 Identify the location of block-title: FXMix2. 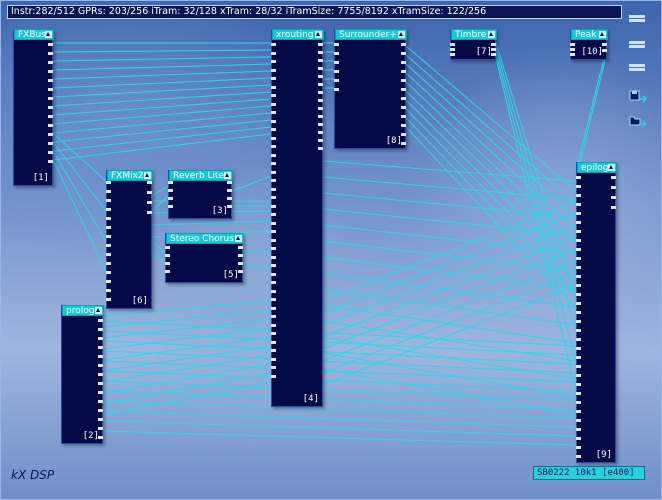
(130, 175).